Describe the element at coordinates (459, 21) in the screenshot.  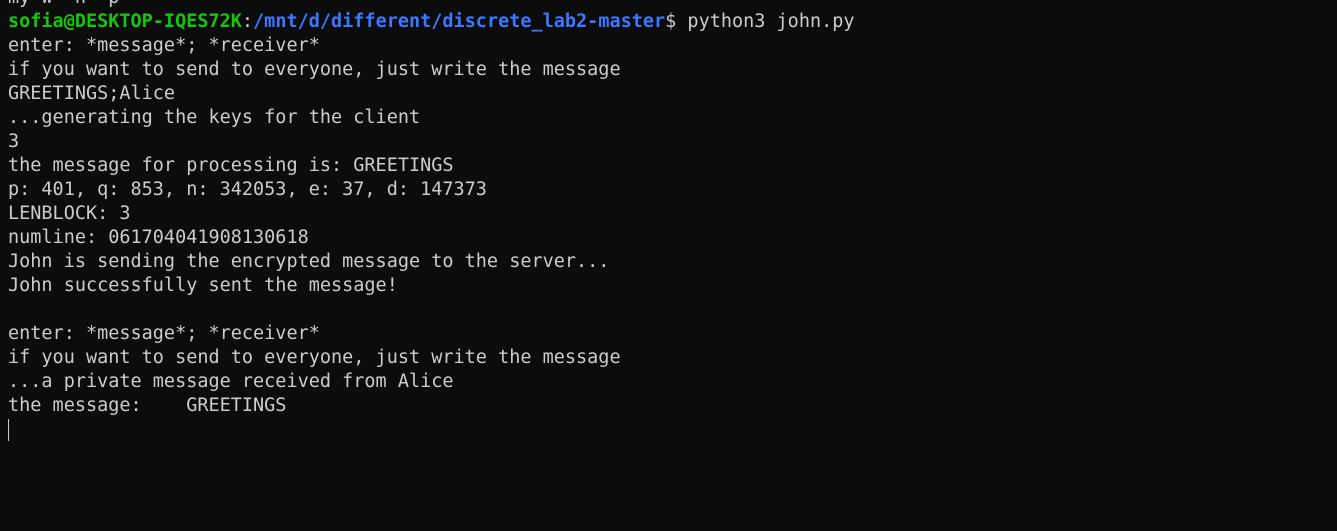
I see `prompt-path: /mnt/d/different/discrete_lab2-master` at that location.